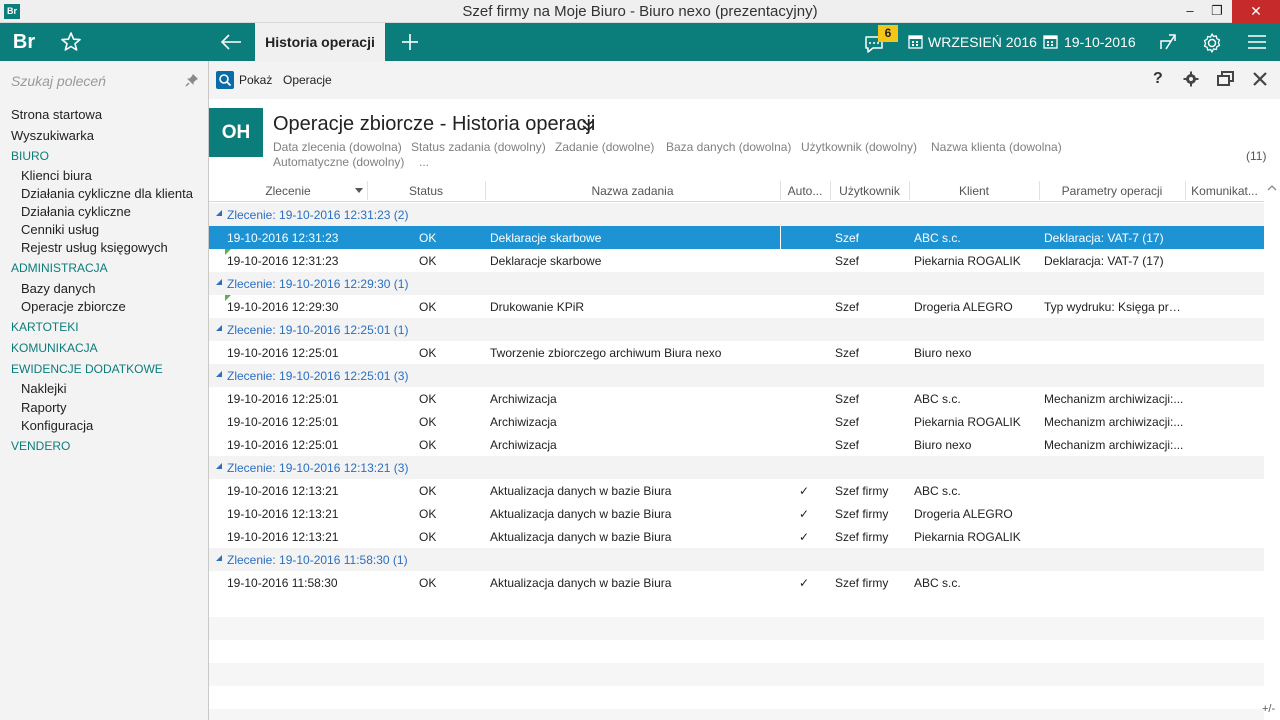  Describe the element at coordinates (94, 247) in the screenshot. I see `sidebar-item: Rejestr usług księgowych` at that location.